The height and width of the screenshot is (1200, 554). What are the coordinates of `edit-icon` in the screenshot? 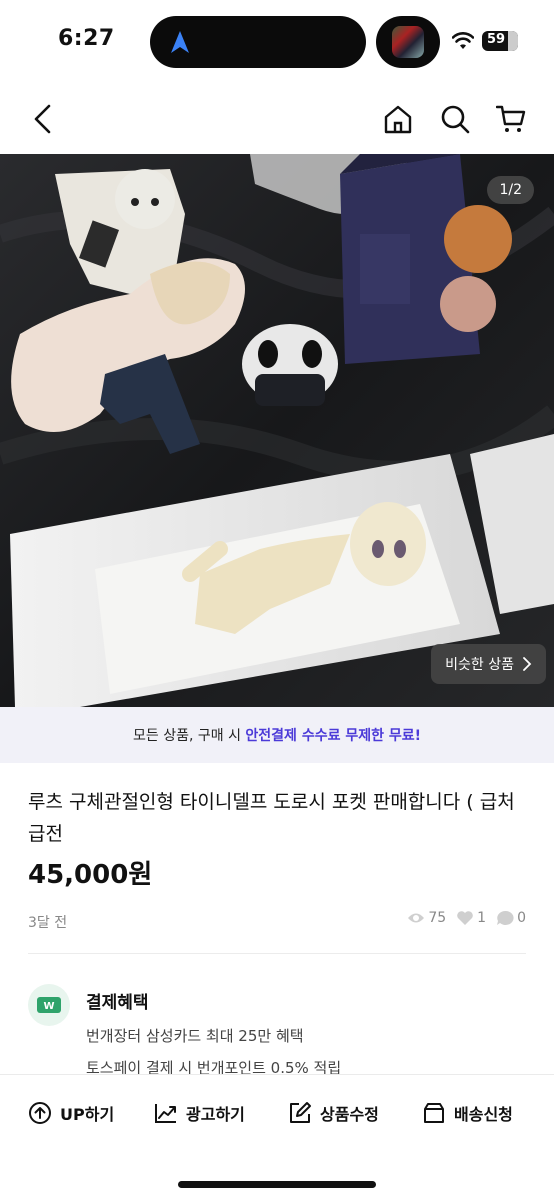 It's located at (300, 1112).